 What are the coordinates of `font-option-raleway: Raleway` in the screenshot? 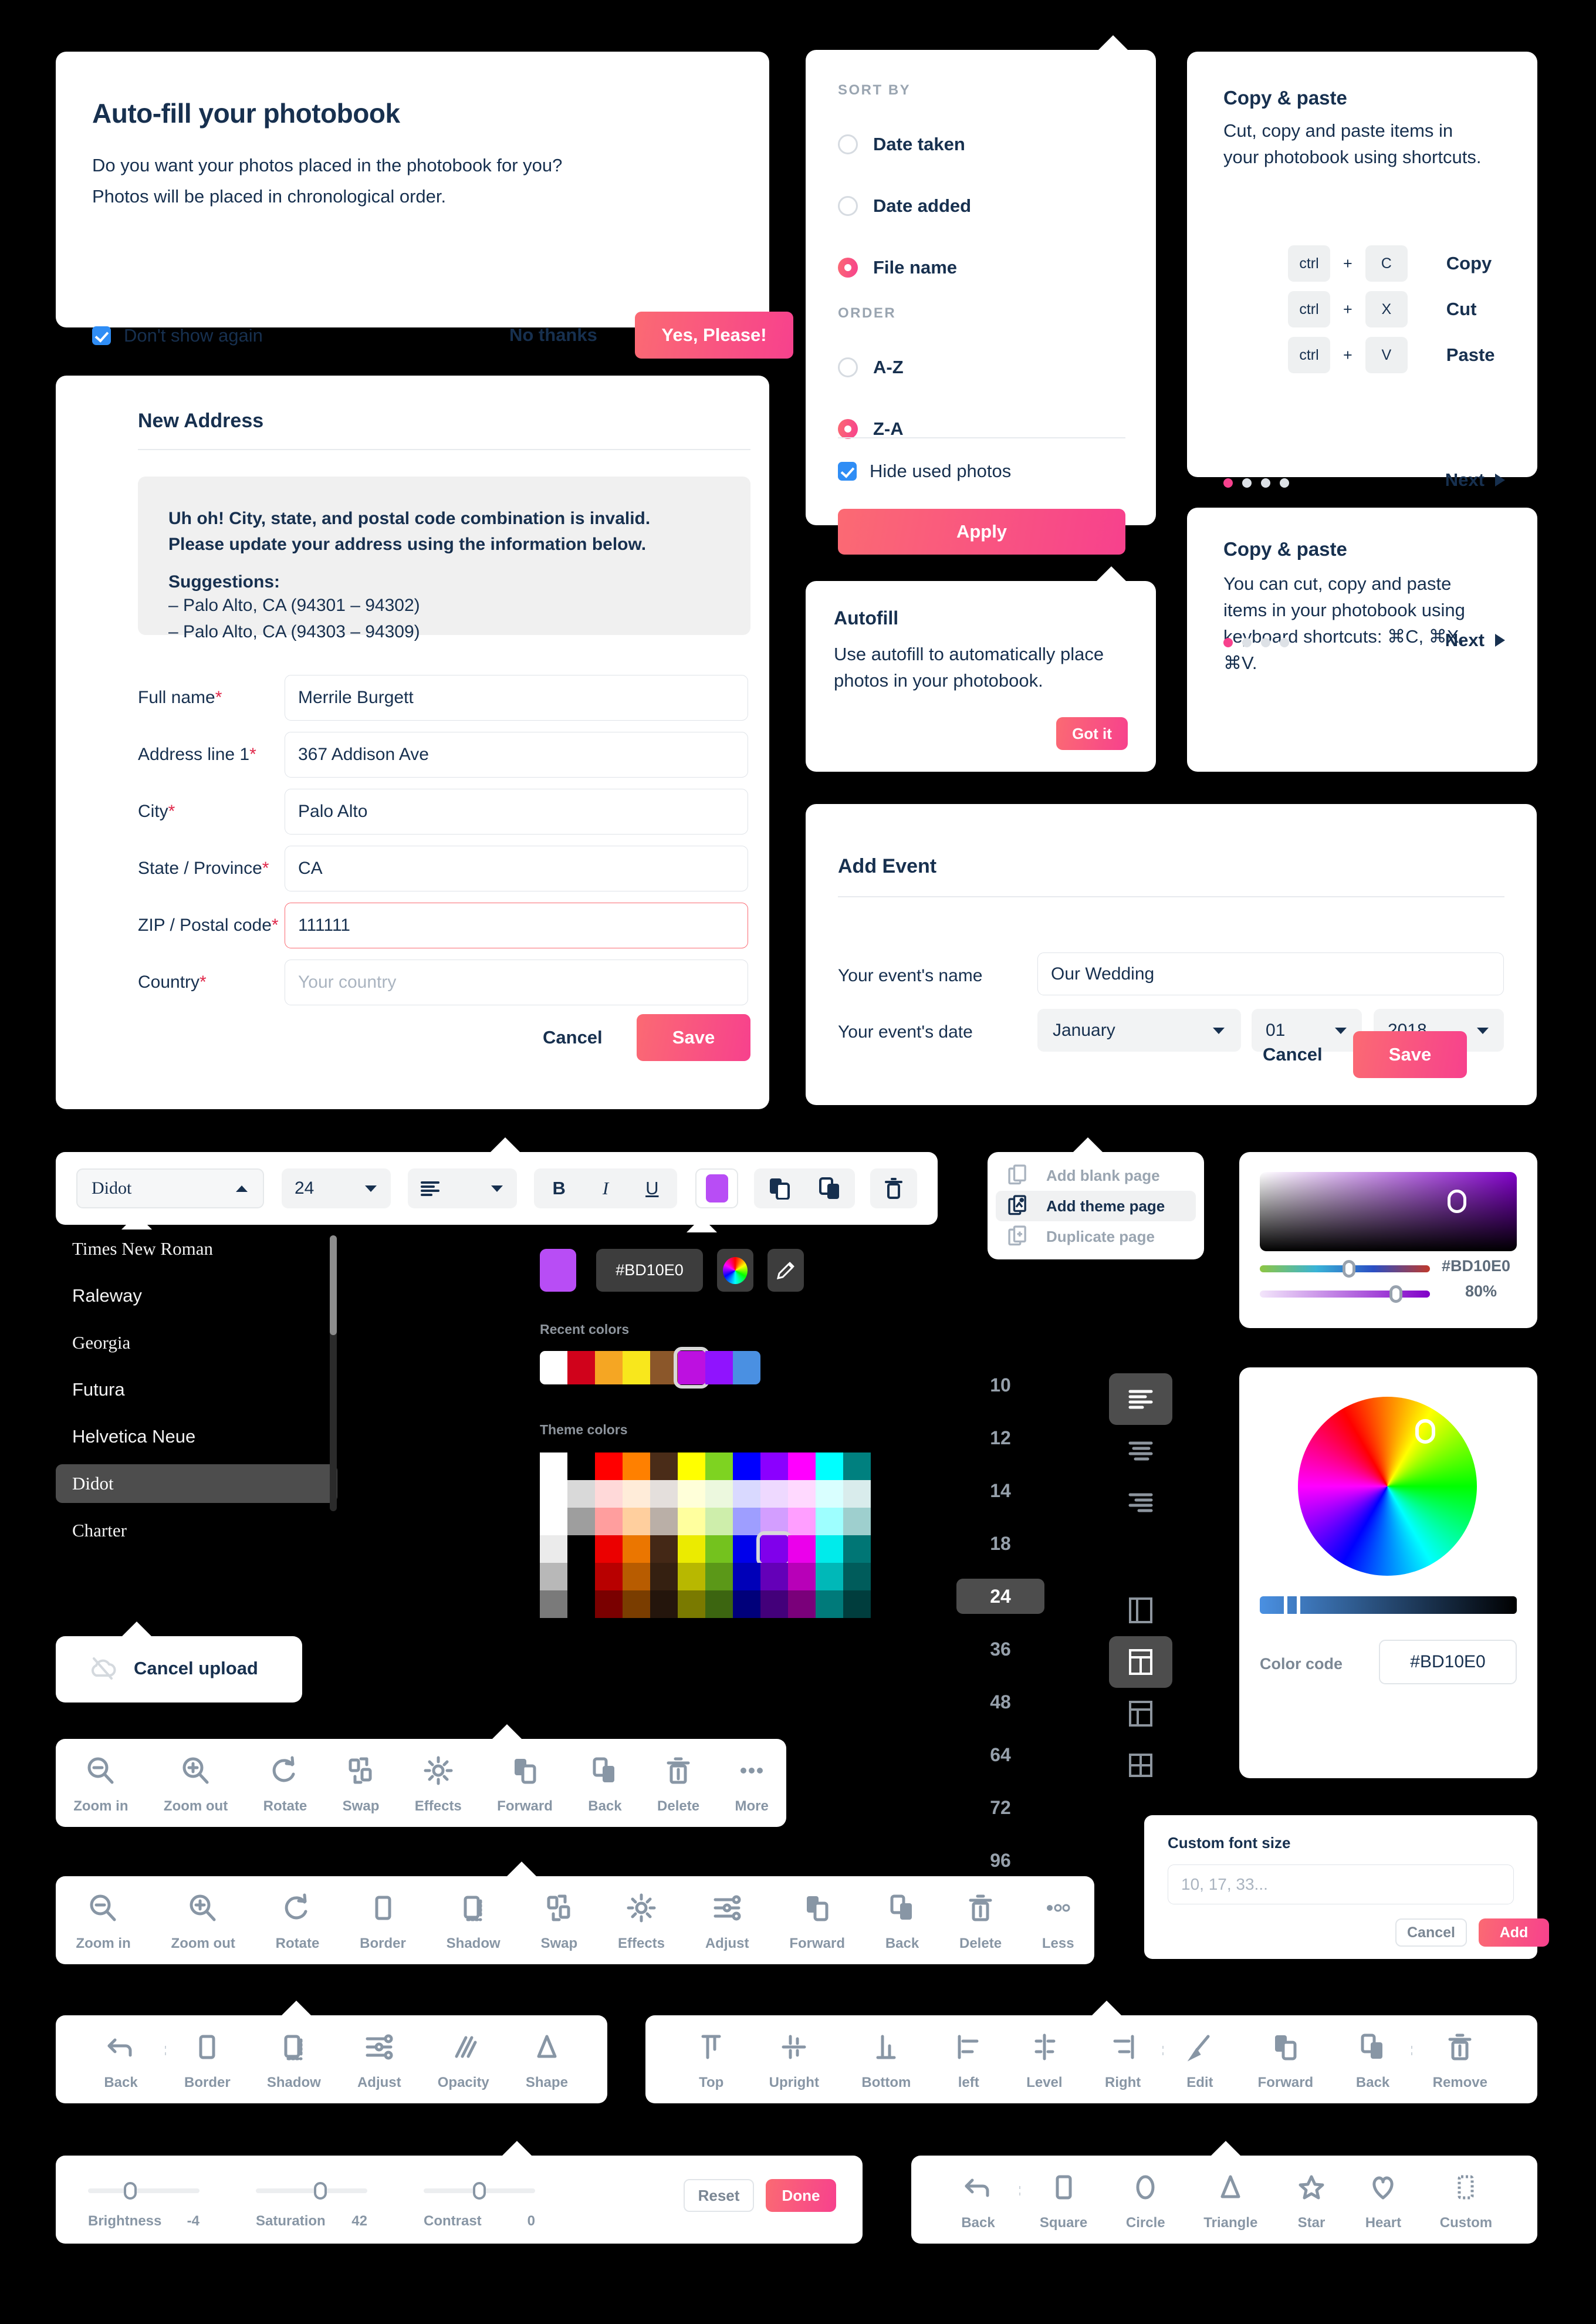 It's located at (196, 1295).